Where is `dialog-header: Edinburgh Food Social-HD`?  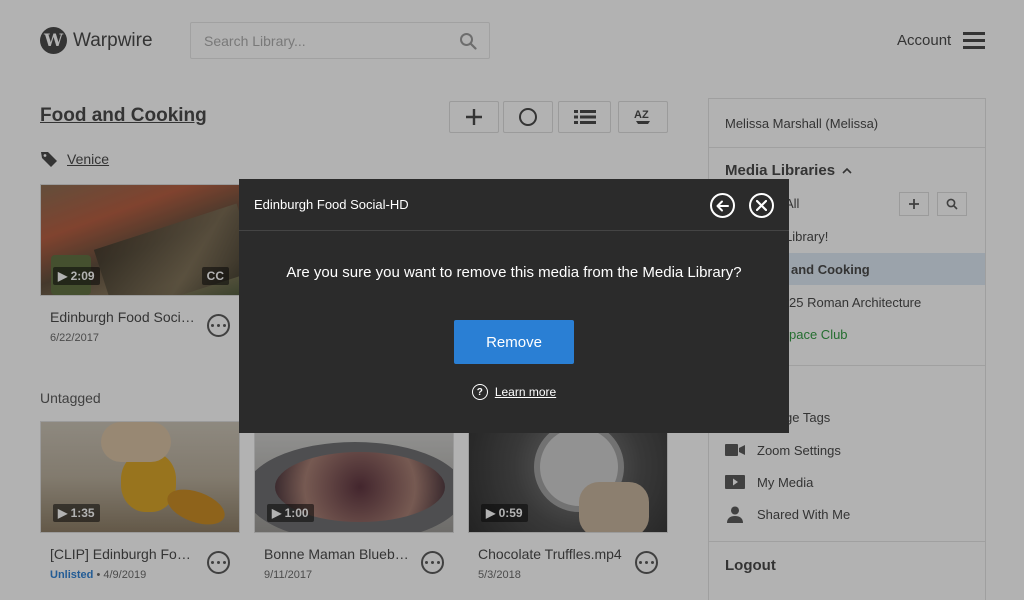 dialog-header: Edinburgh Food Social-HD is located at coordinates (514, 205).